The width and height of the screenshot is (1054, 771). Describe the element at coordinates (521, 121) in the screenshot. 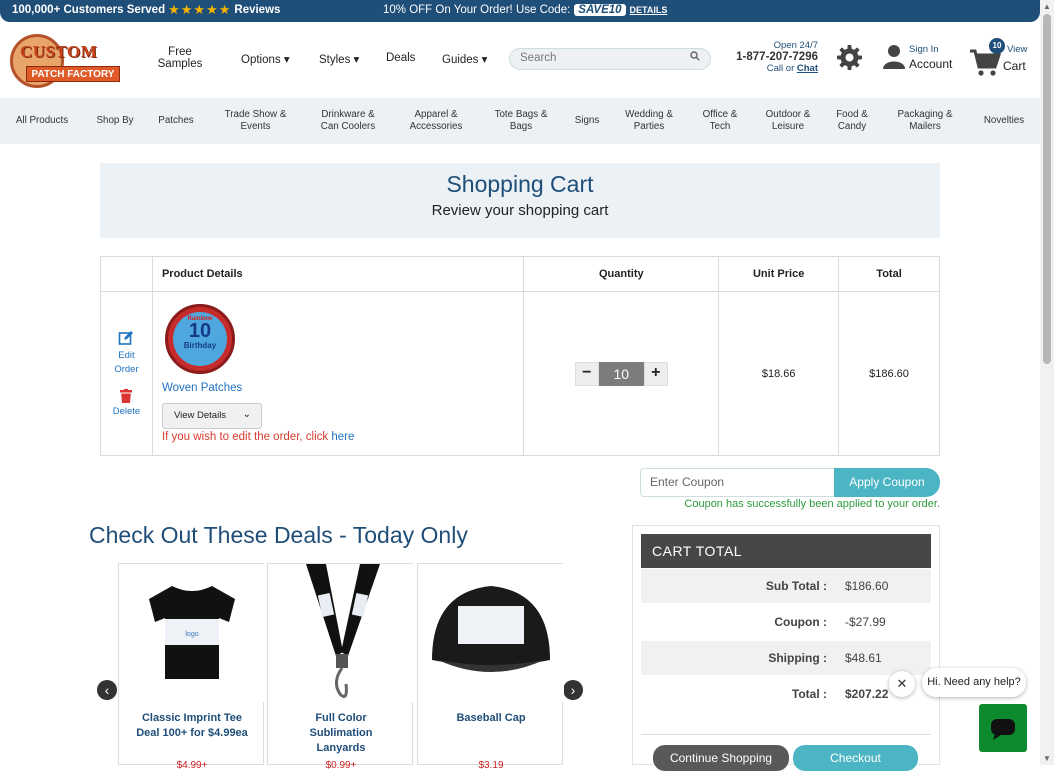

I see `cat-tote-bags: Tote Bags & Bags` at that location.